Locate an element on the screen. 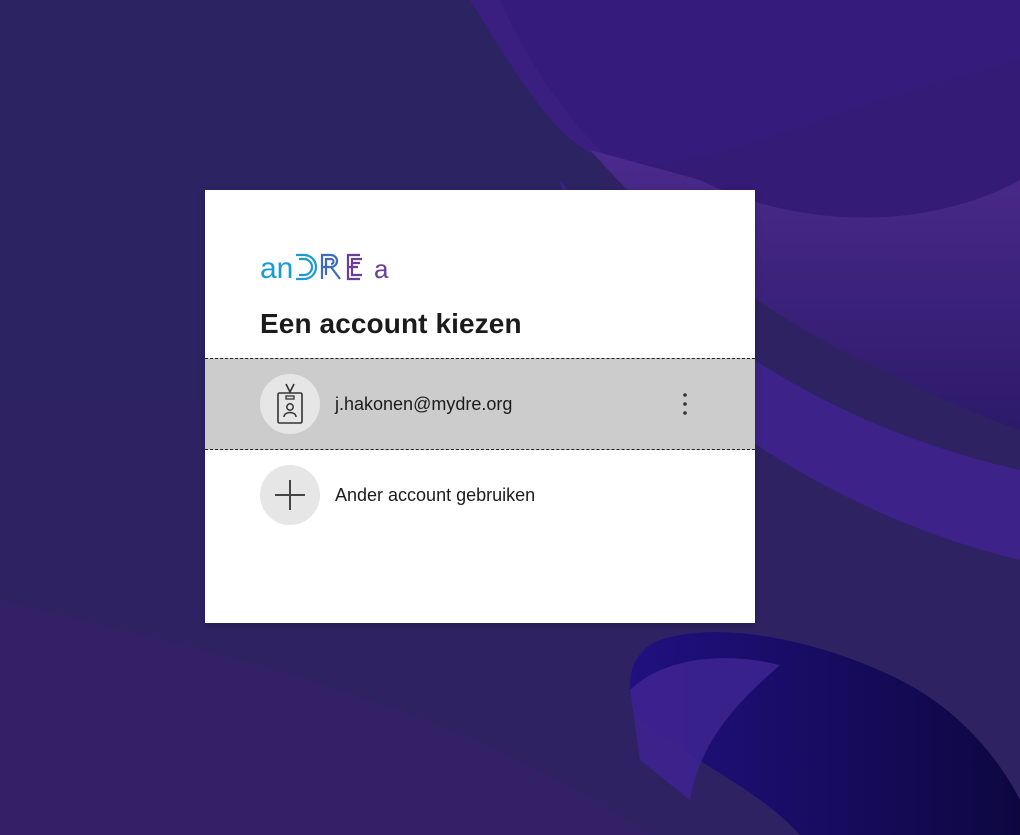  svg-text: an is located at coordinates (276, 268).